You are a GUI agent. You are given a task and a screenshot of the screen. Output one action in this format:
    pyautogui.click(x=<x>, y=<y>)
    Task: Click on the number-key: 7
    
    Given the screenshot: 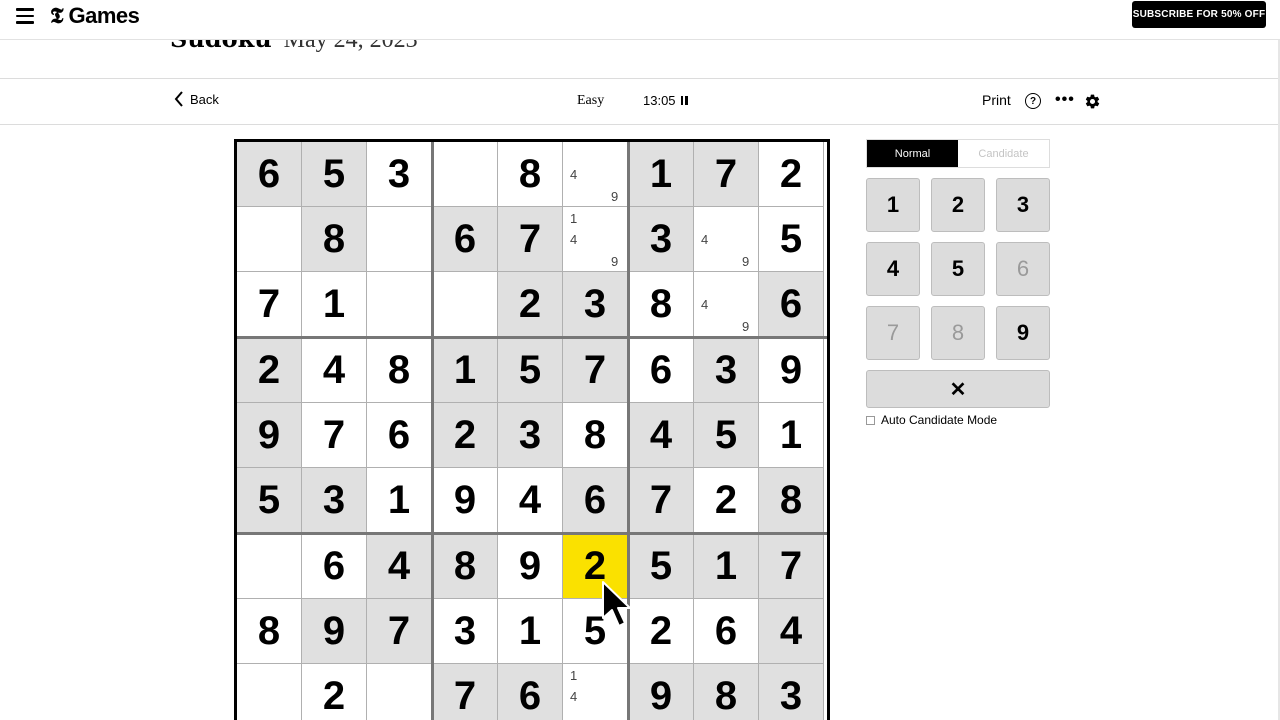 What is the action you would take?
    pyautogui.click(x=893, y=333)
    